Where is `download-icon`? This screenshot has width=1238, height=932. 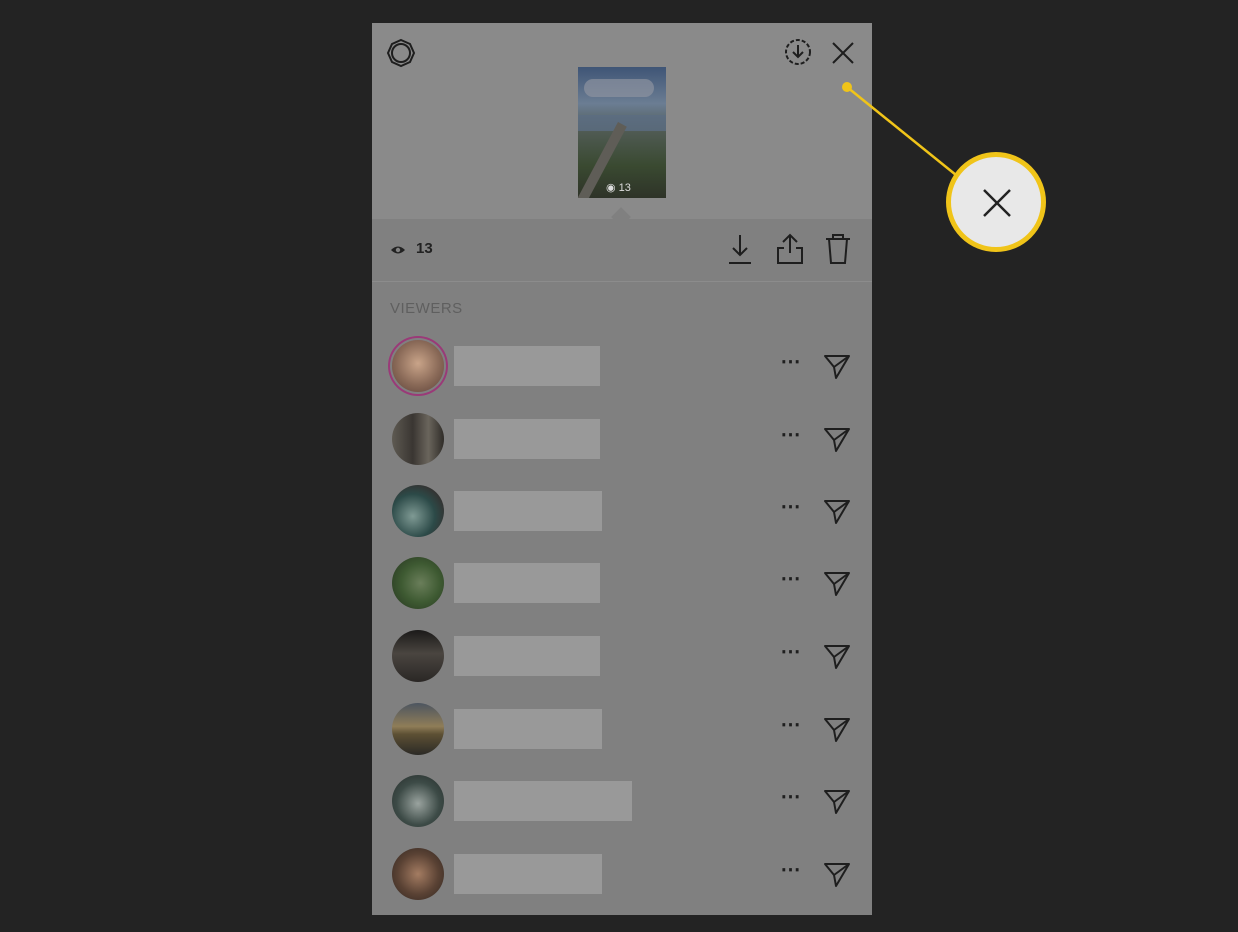
download-icon is located at coordinates (740, 250).